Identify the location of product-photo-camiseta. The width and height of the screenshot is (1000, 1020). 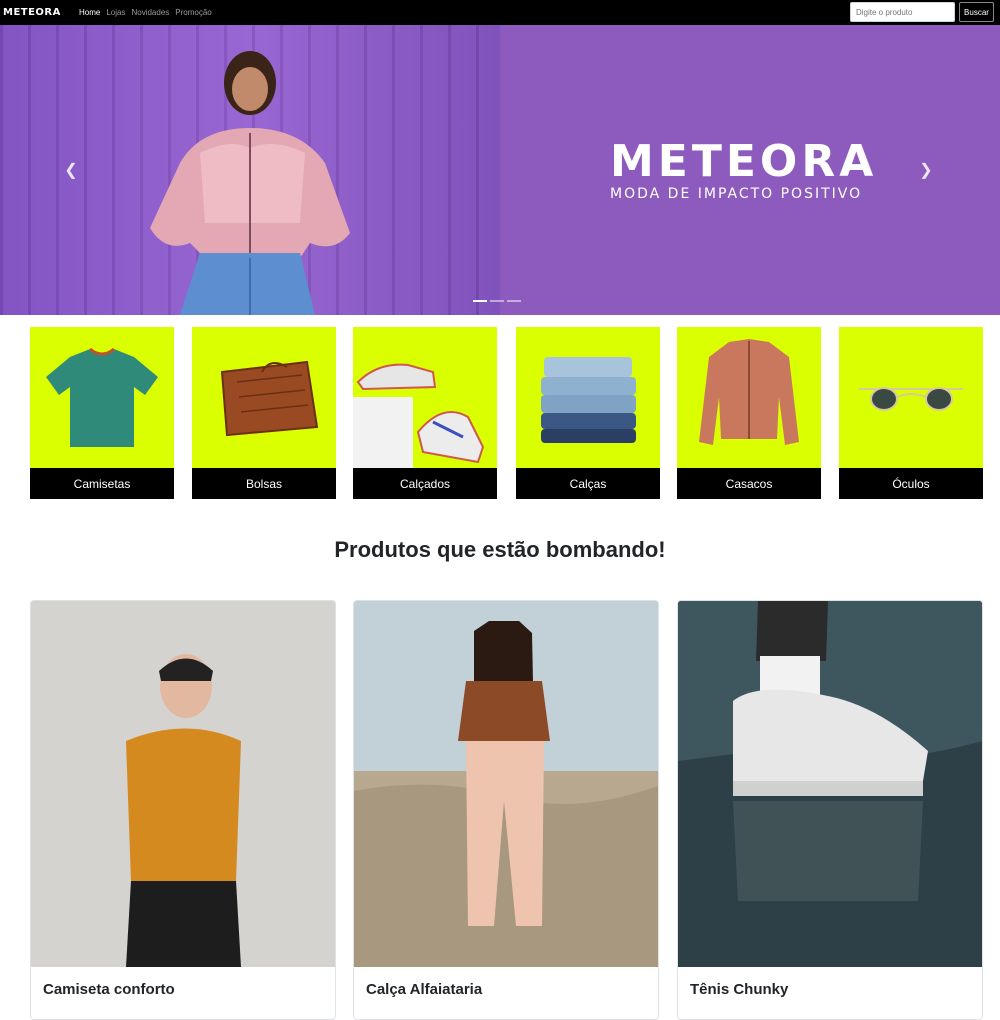
(183, 784).